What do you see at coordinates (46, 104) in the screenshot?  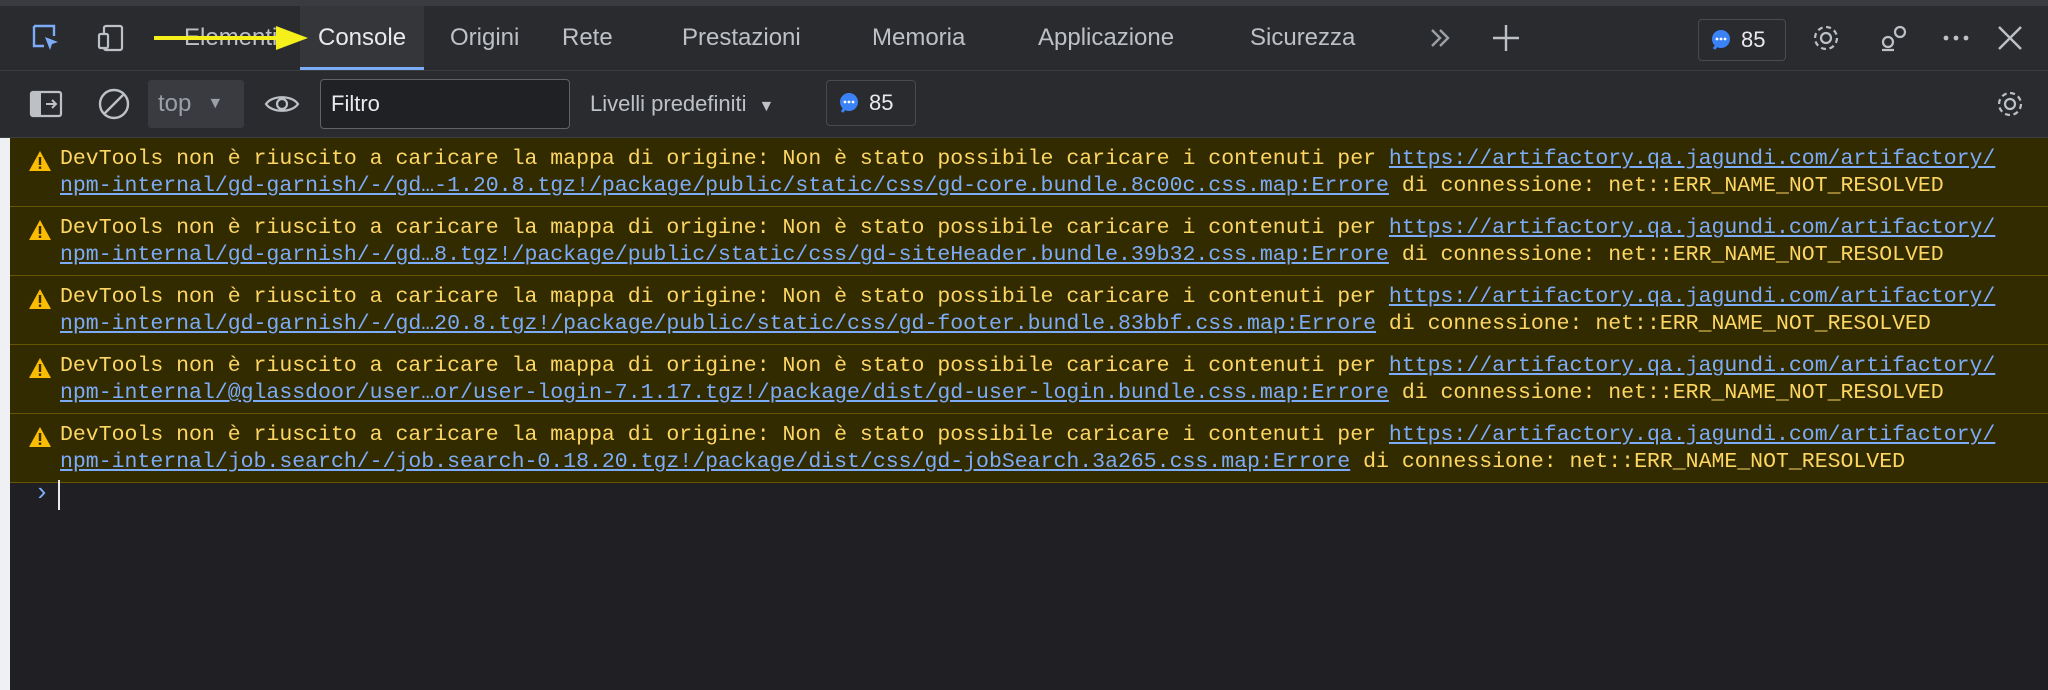 I see `sidebar-toggle-icon` at bounding box center [46, 104].